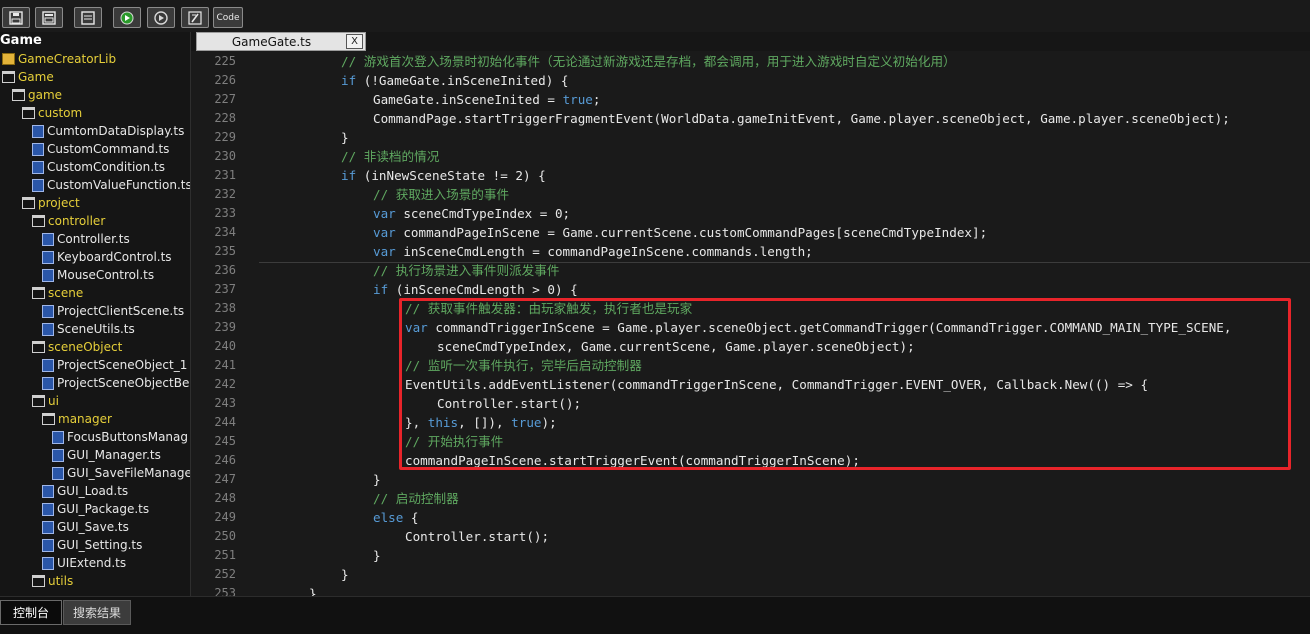 This screenshot has height=634, width=1310. I want to click on tree-file-item: UIExtend.ts, so click(84, 563).